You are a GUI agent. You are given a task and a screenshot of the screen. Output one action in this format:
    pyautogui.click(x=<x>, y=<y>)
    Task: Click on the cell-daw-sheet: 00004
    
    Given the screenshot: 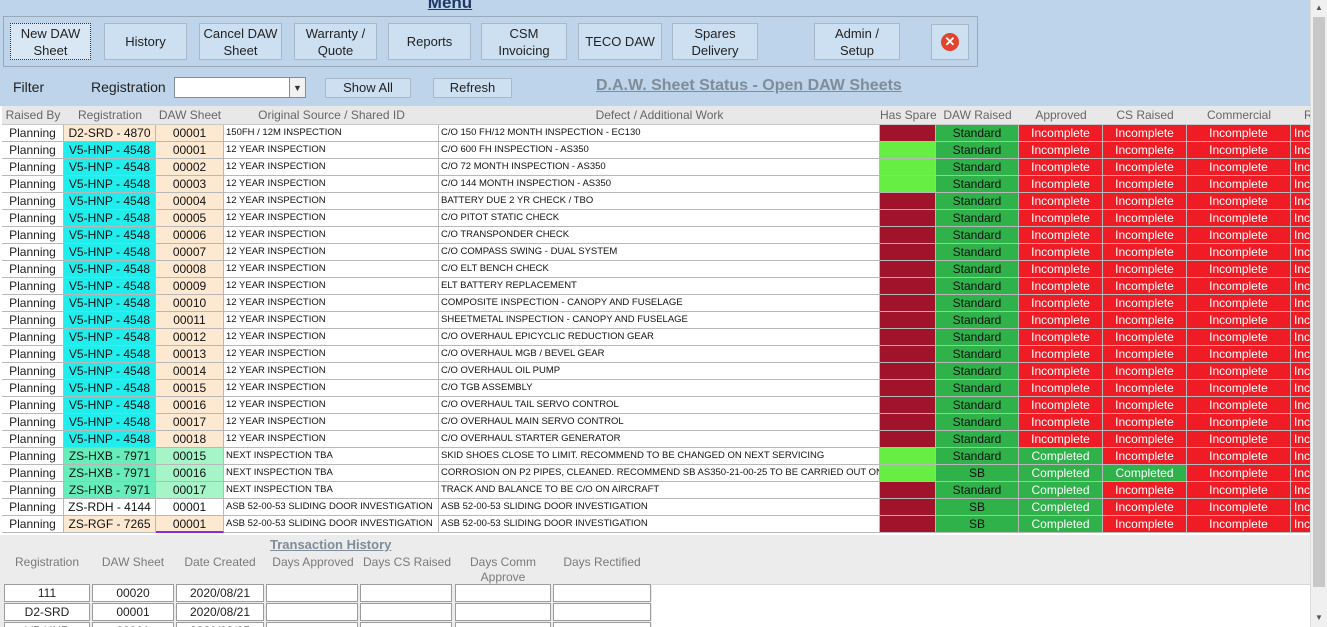 What is the action you would take?
    pyautogui.click(x=190, y=201)
    